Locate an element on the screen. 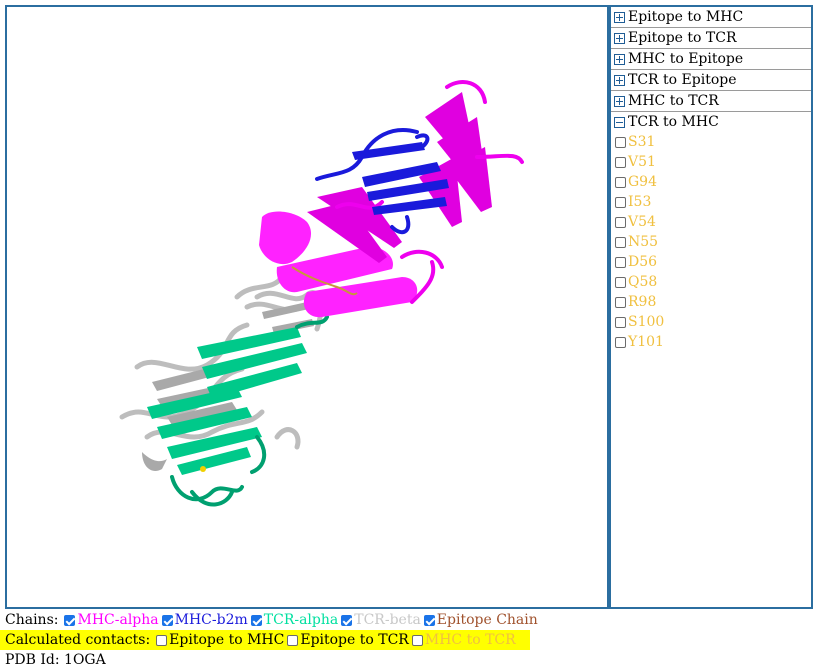 This screenshot has height=671, width=818. pdb-id: PDB Id: 1OGA is located at coordinates (55, 660).